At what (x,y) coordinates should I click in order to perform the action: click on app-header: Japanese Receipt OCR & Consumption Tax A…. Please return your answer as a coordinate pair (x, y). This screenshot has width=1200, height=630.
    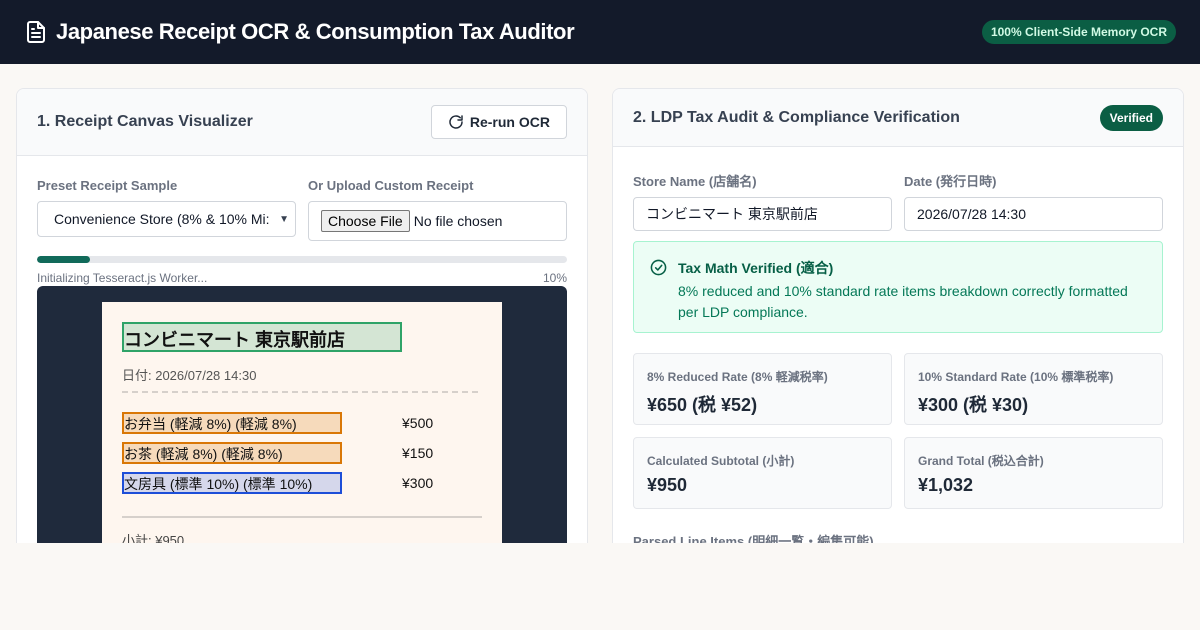
    Looking at the image, I should click on (600, 32).